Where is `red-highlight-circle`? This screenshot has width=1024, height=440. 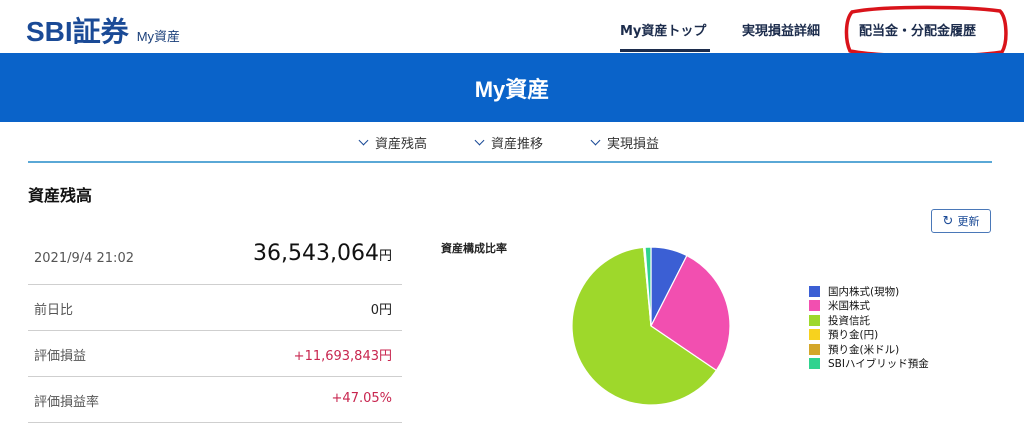 red-highlight-circle is located at coordinates (926, 31).